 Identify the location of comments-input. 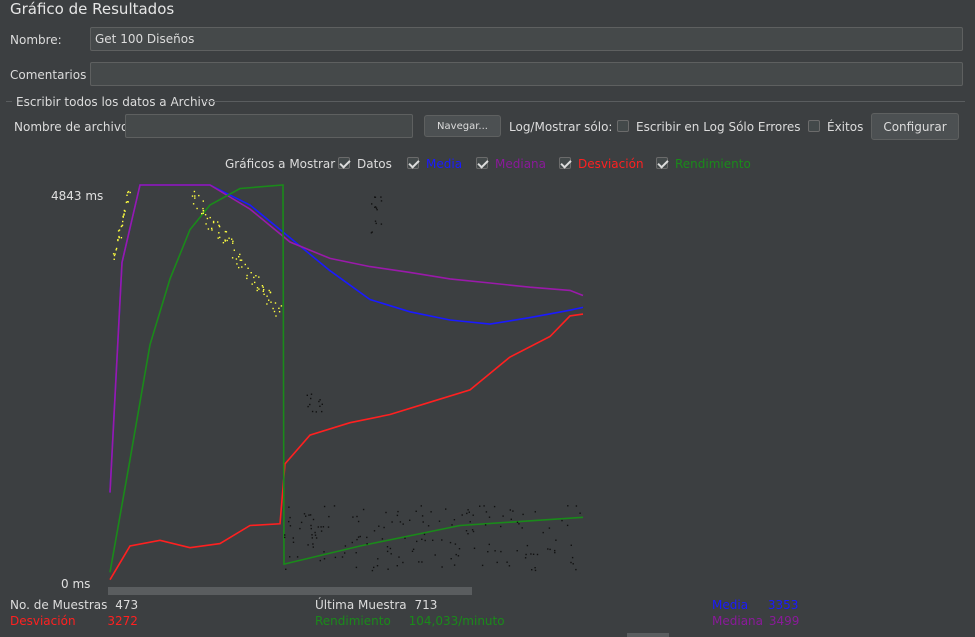
(526, 74).